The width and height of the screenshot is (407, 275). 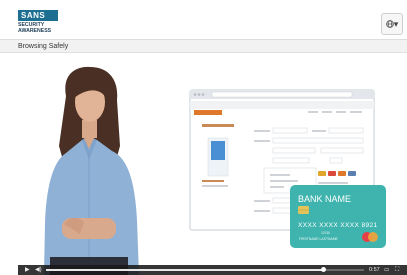 What do you see at coordinates (184, 270) in the screenshot?
I see `progress-fill` at bounding box center [184, 270].